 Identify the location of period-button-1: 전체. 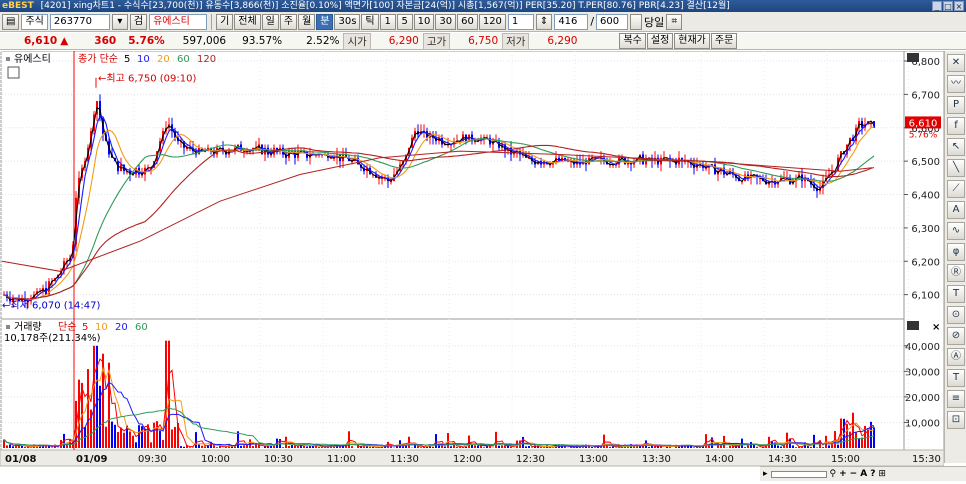
(247, 22).